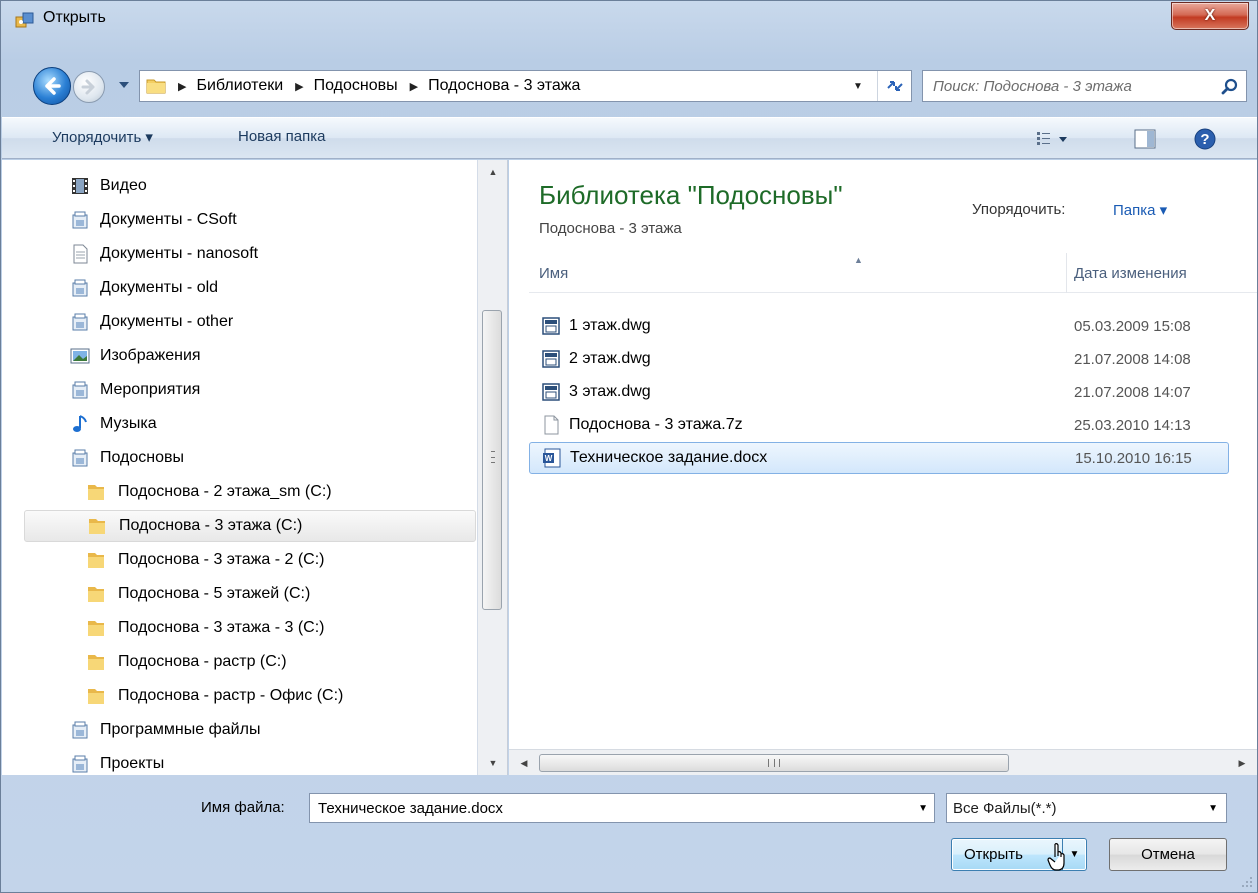  What do you see at coordinates (1056, 857) in the screenshot?
I see `mouse-cursor-icon` at bounding box center [1056, 857].